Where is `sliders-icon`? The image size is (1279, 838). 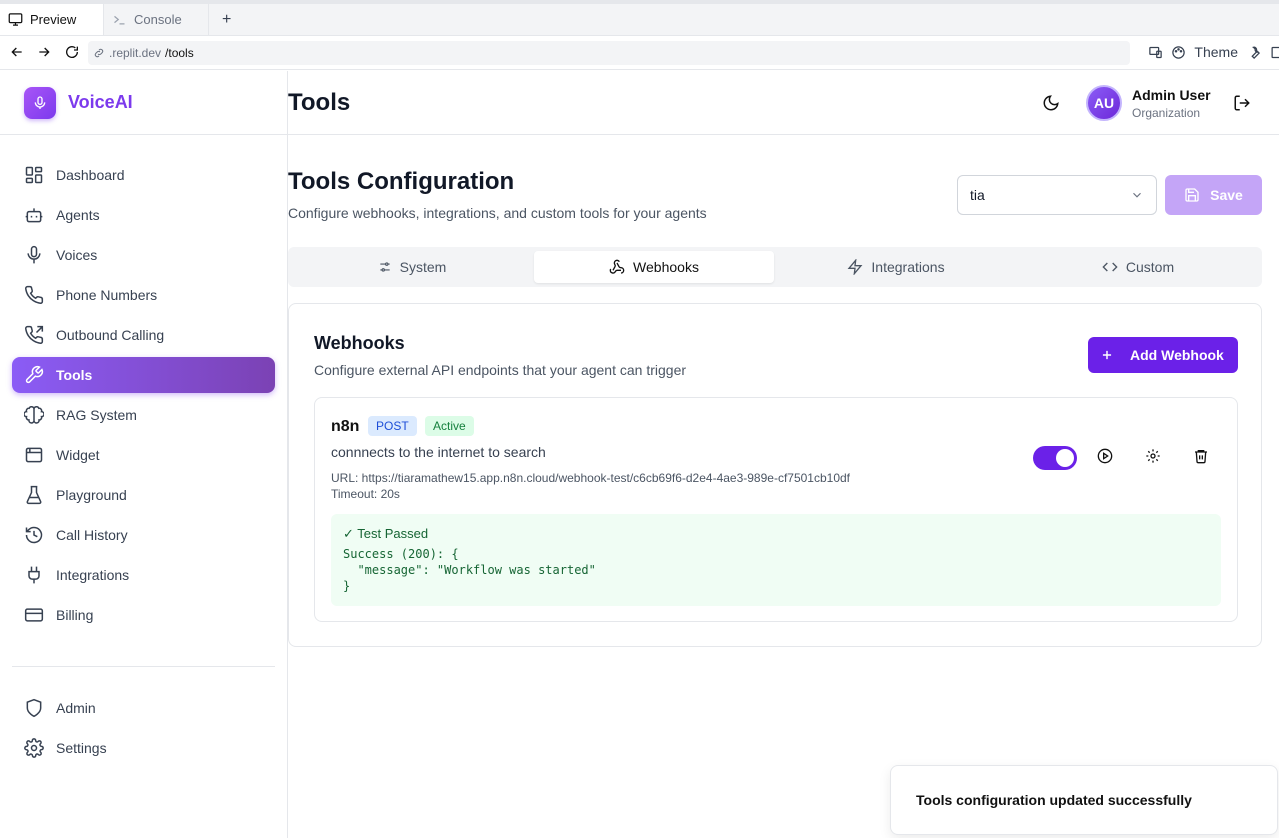
sliders-icon is located at coordinates (385, 267).